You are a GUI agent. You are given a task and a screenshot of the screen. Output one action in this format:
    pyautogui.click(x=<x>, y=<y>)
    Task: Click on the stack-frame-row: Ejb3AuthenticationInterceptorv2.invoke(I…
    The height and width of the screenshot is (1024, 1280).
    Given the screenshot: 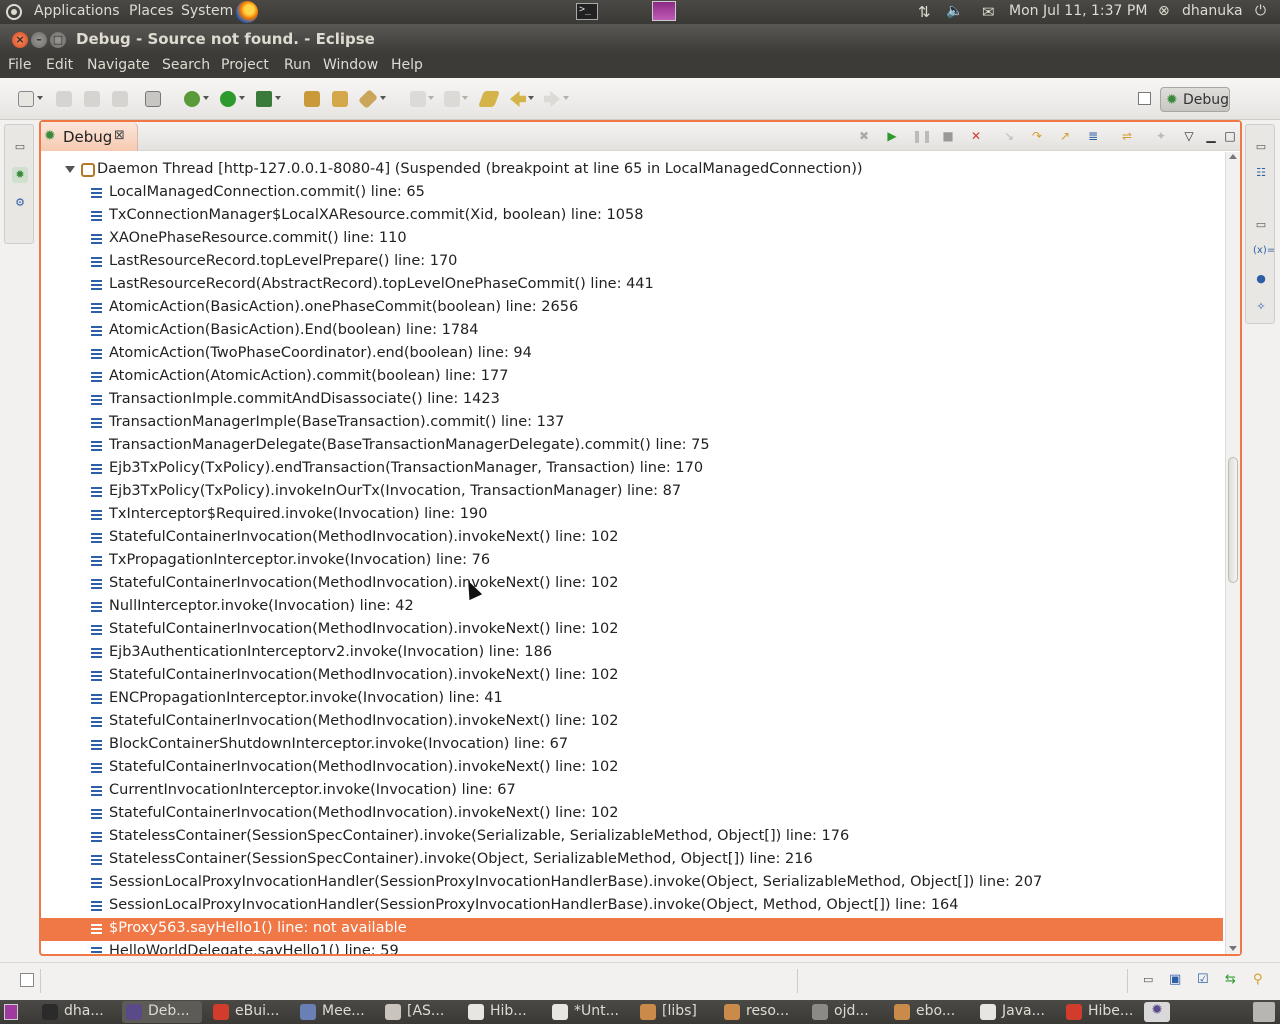 What is the action you would take?
    pyautogui.click(x=632, y=653)
    